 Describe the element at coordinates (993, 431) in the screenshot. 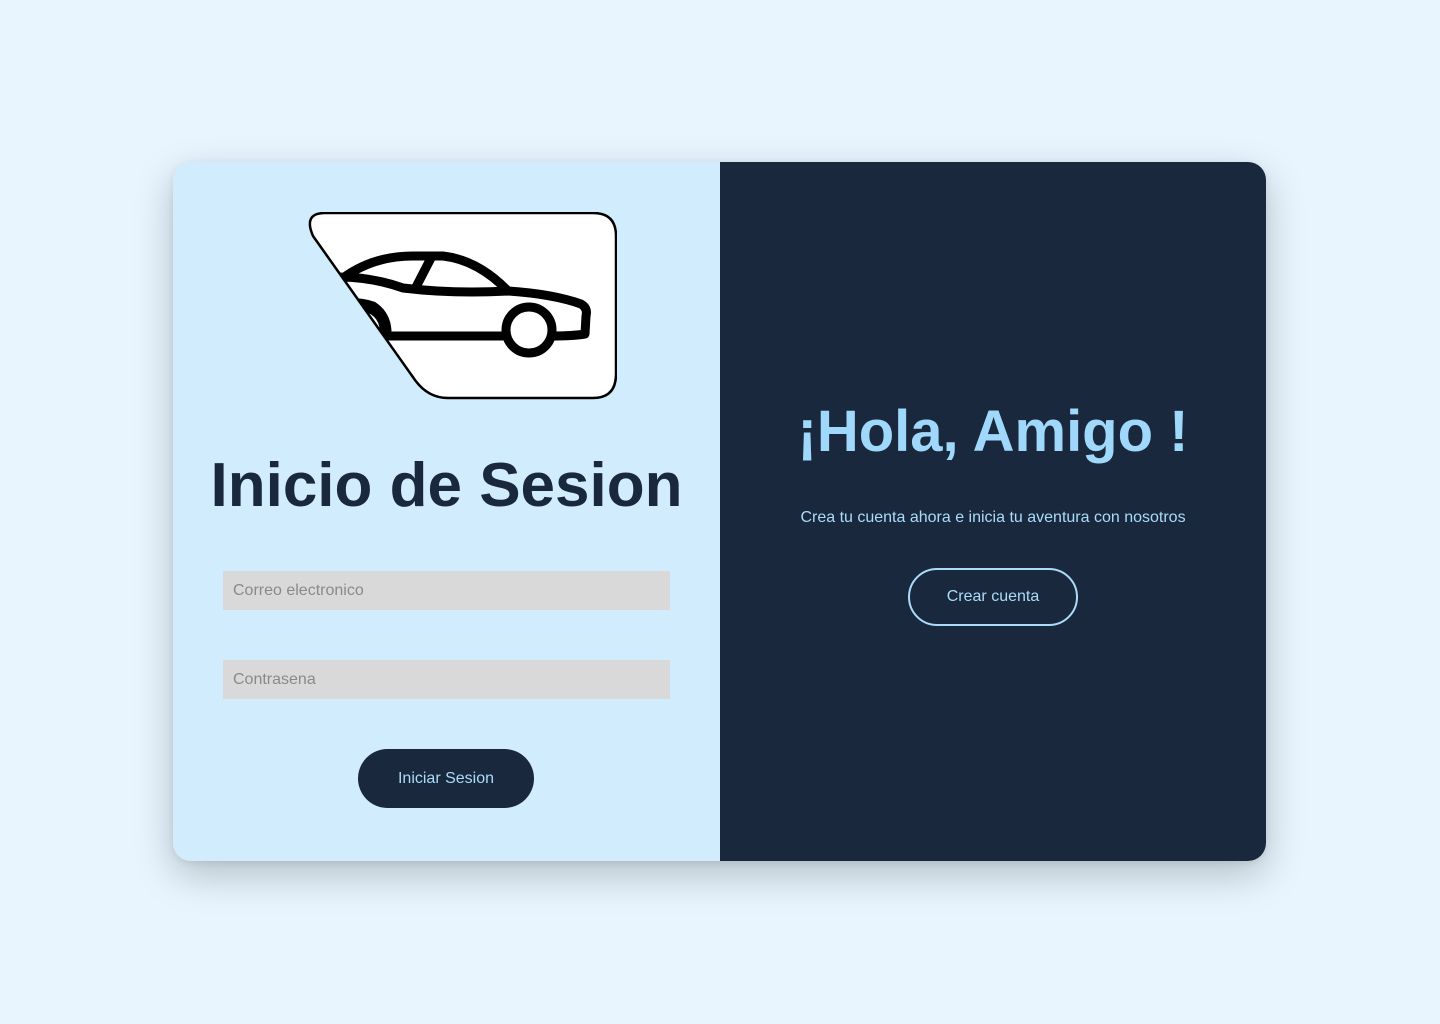

I see `welcome-title: ¡Hola, Amigo !` at that location.